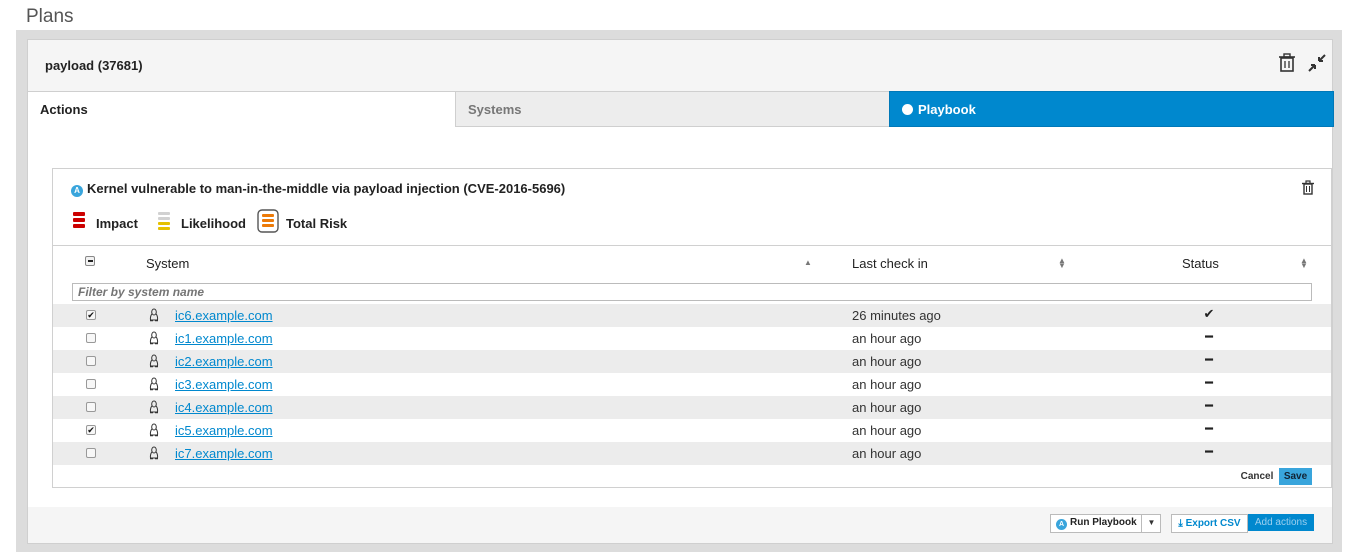 Image resolution: width=1348 pixels, height=558 pixels. What do you see at coordinates (224, 407) in the screenshot?
I see `system-link: ic4.example.com` at bounding box center [224, 407].